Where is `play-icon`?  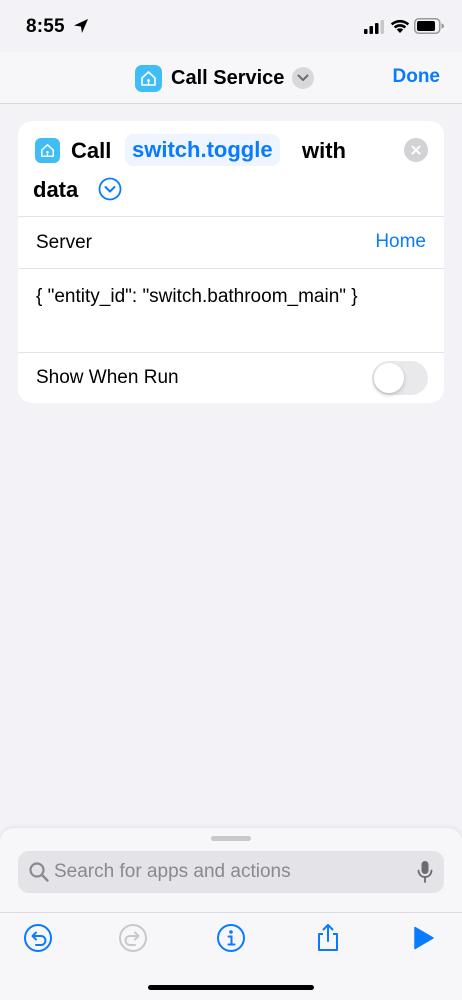
play-icon is located at coordinates (424, 938).